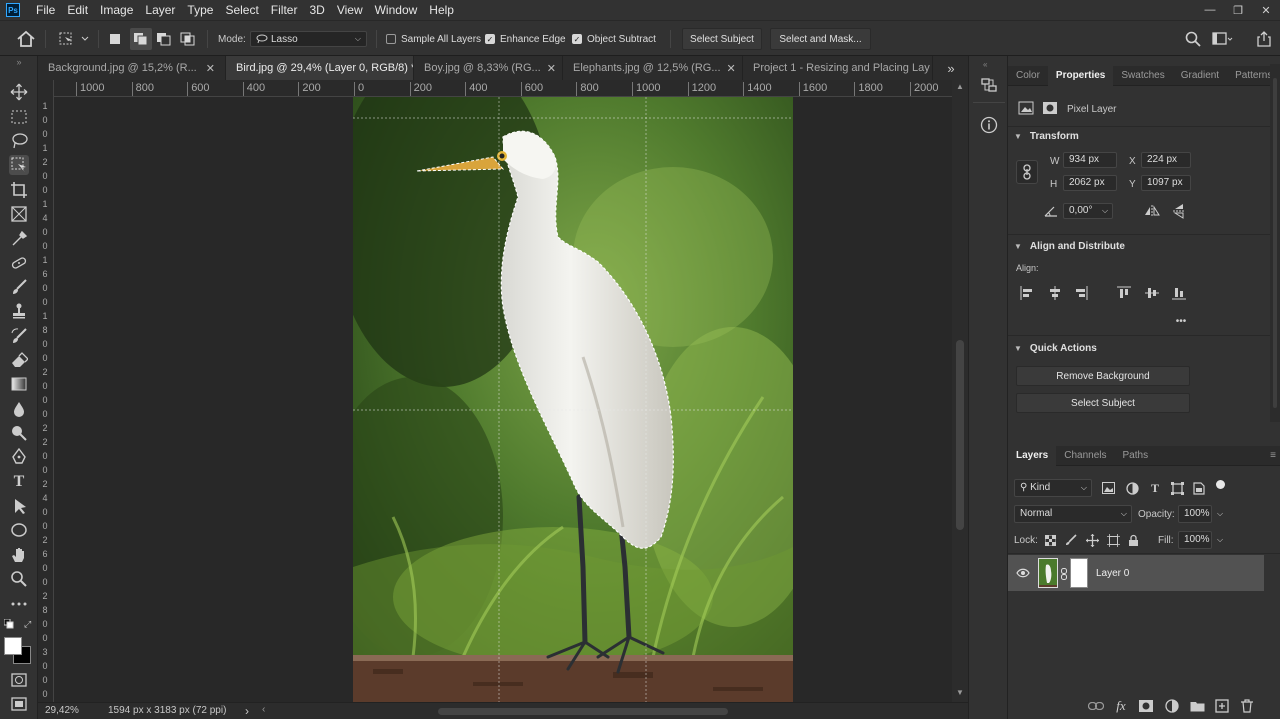  I want to click on lock-image-pixels-icon, so click(1071, 540).